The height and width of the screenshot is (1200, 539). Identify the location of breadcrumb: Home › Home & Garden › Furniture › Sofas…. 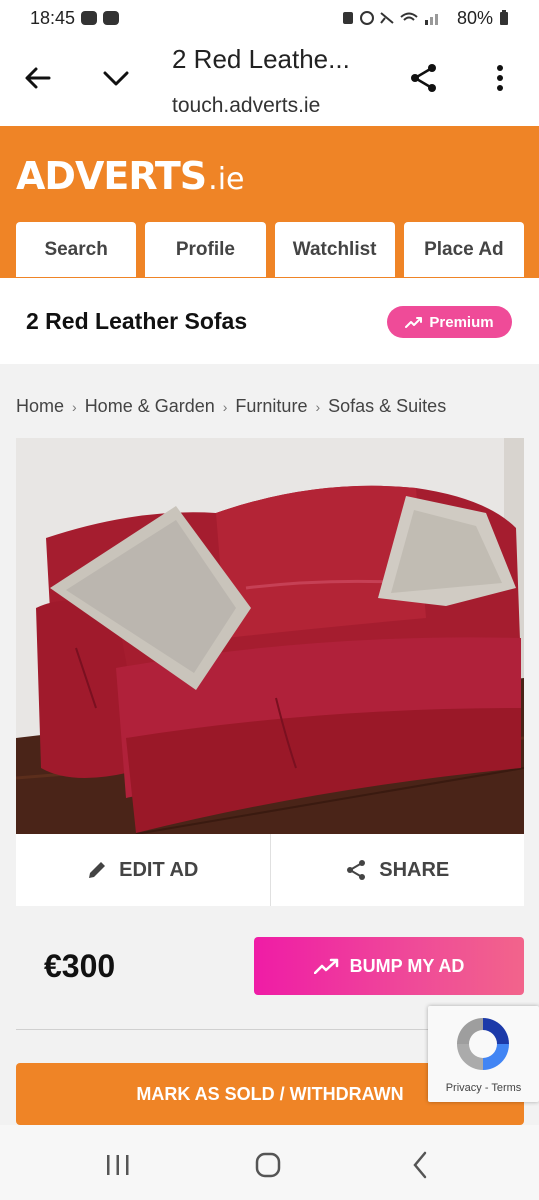
(231, 406).